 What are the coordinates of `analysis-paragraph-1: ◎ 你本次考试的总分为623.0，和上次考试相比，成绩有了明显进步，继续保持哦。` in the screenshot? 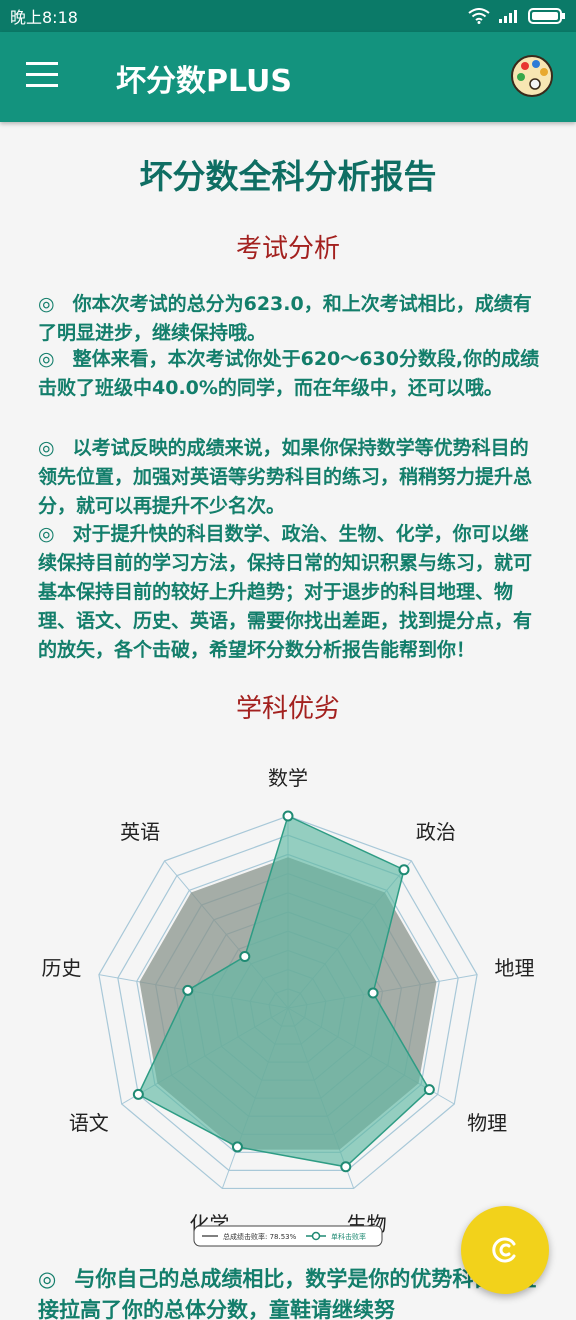 It's located at (291, 319).